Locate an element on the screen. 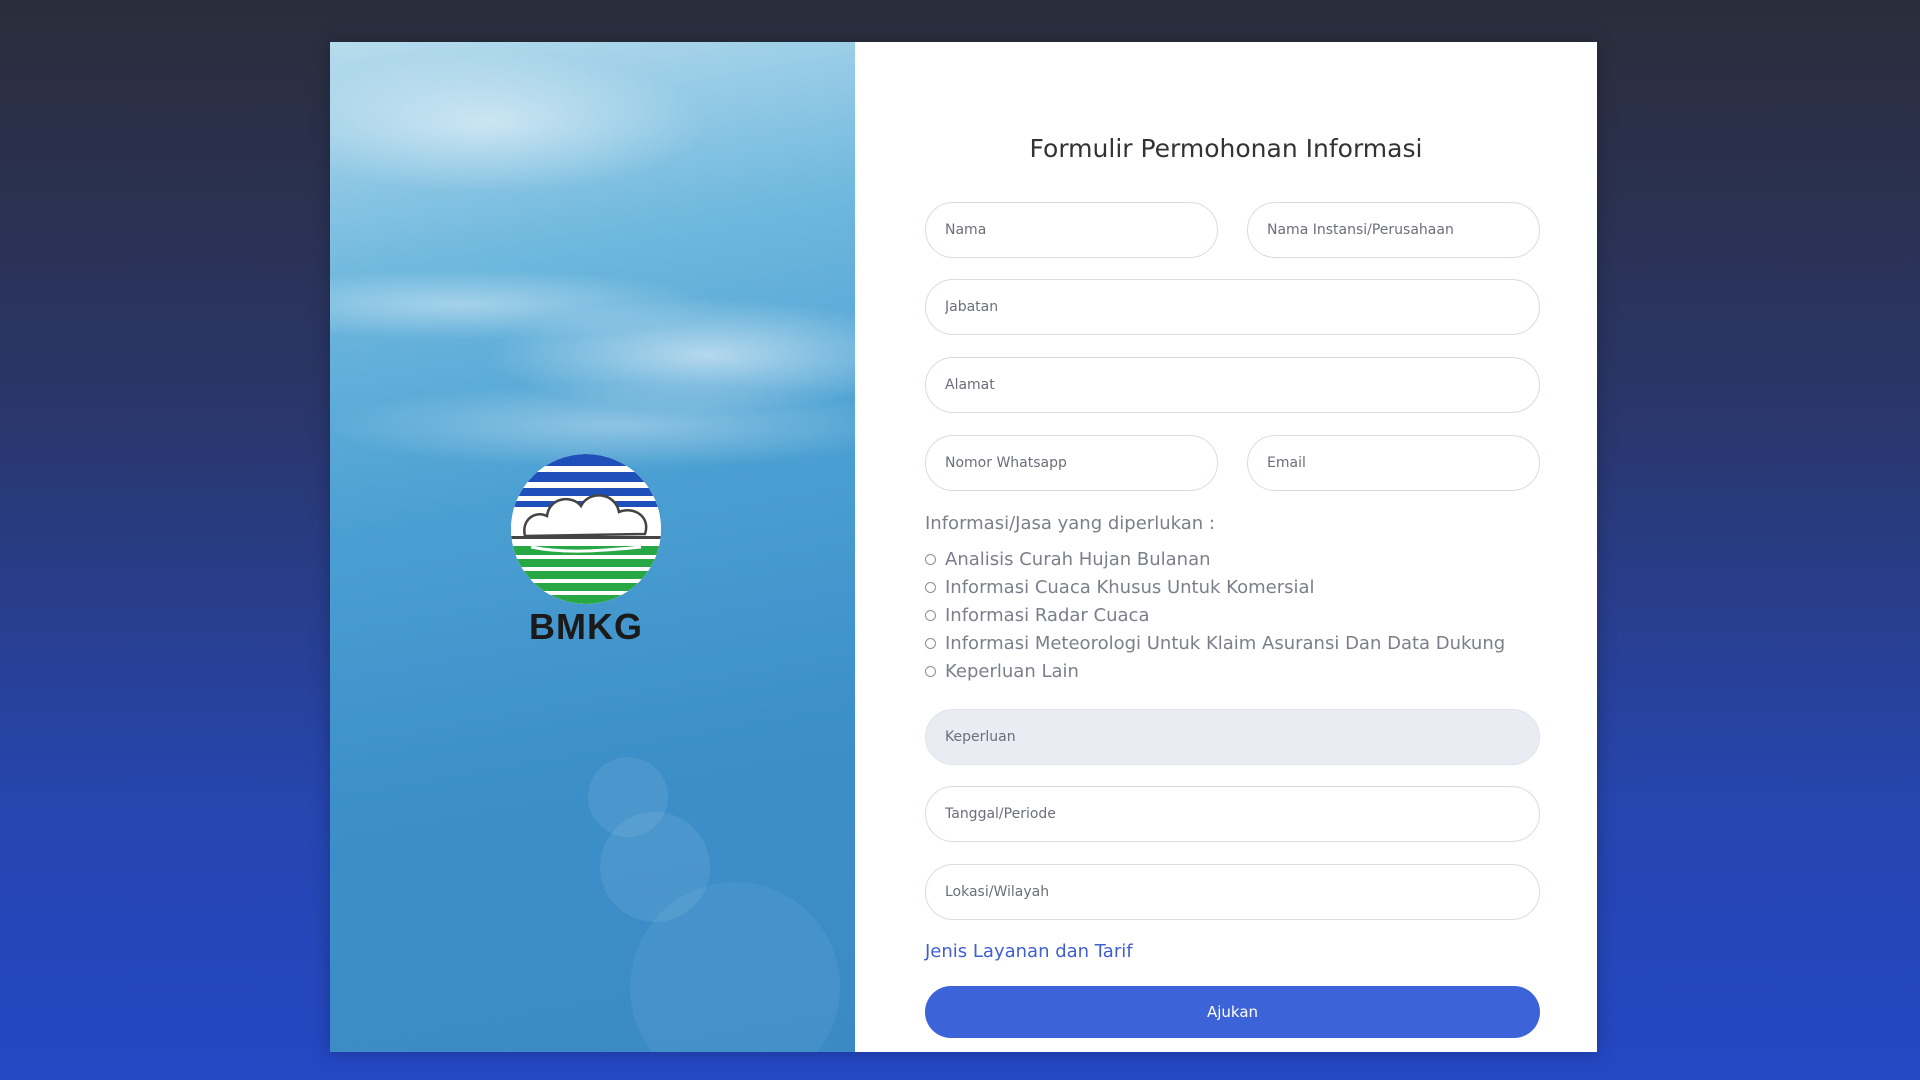 Image resolution: width=1920 pixels, height=1080 pixels. service-radio-option: Informasi Radar Cuaca is located at coordinates (1037, 615).